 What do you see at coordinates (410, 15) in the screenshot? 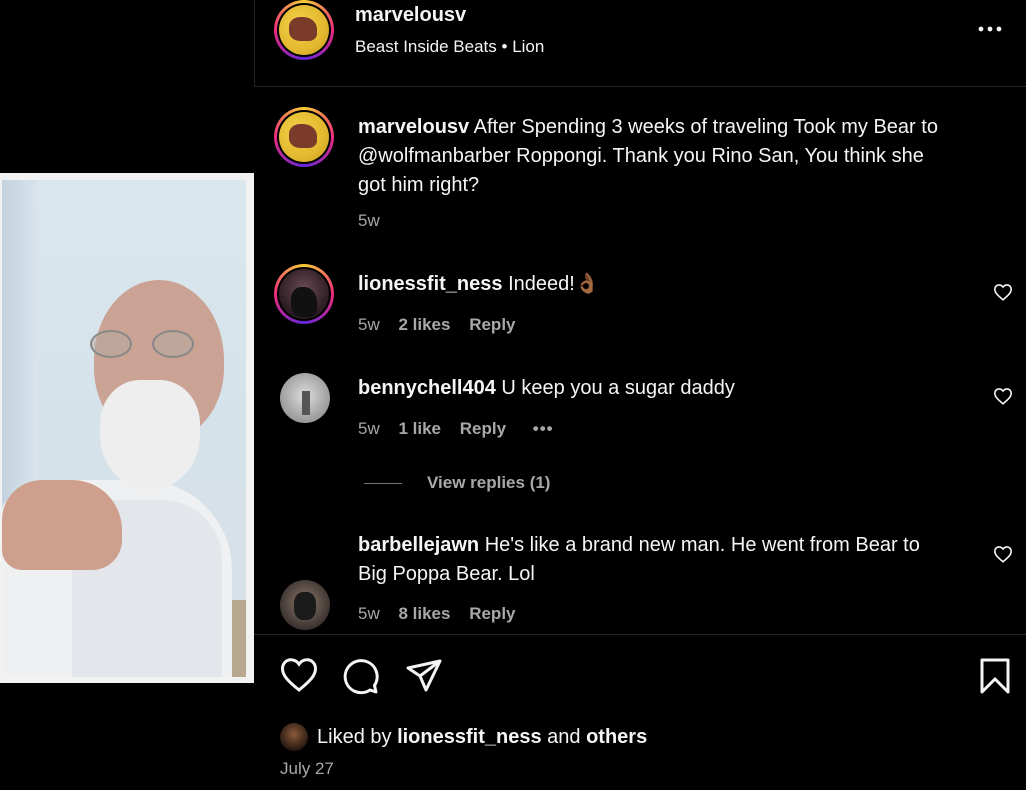
I see `header-username: marvelousv` at bounding box center [410, 15].